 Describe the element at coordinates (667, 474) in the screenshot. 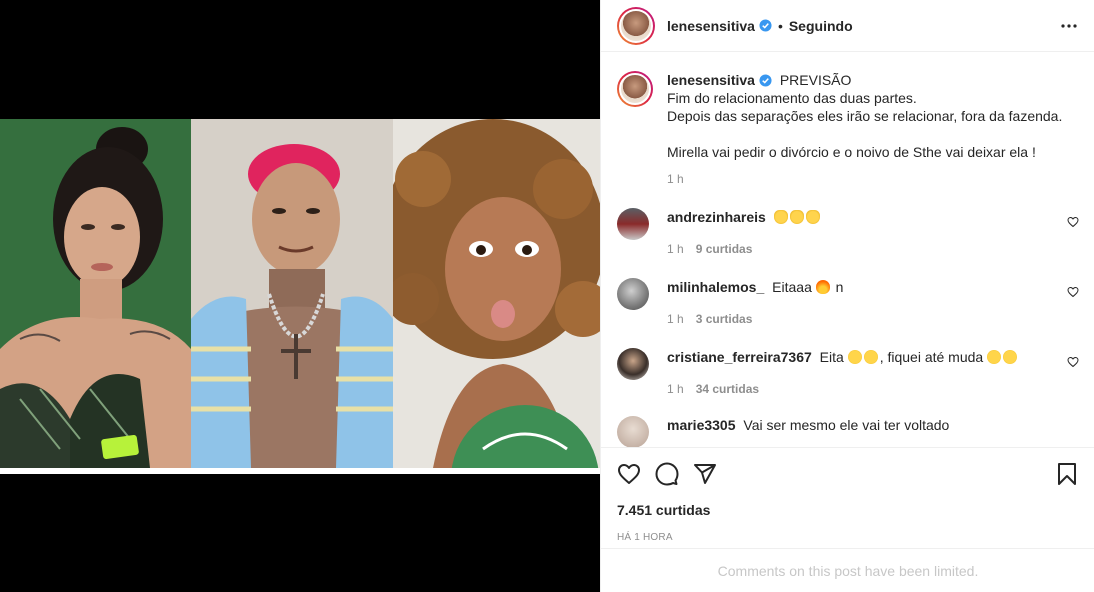

I see `comment-icon` at that location.